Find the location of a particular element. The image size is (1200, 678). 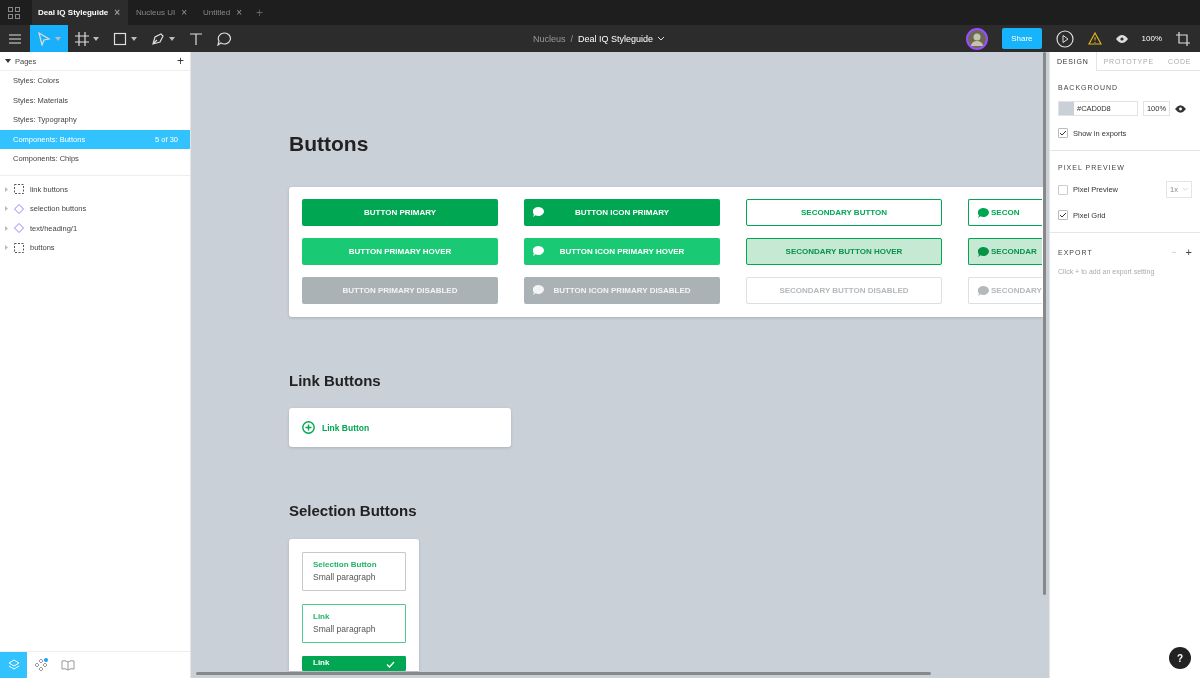

selection-button: Selection Button Small paragraph is located at coordinates (354, 571).